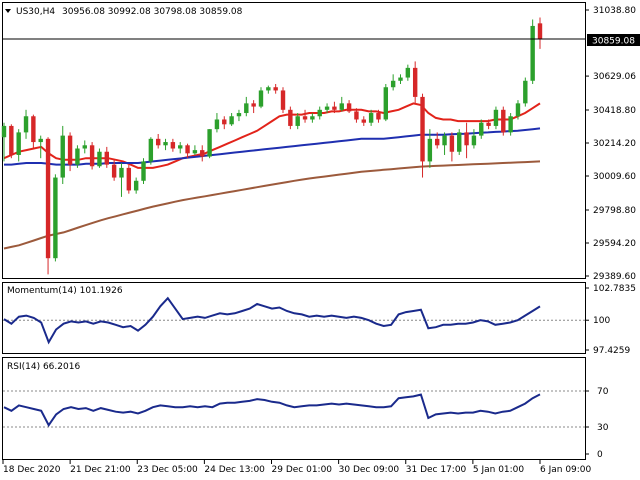 The width and height of the screenshot is (640, 480). What do you see at coordinates (600, 455) in the screenshot?
I see `rsi-y-tick-label: 0` at bounding box center [600, 455].